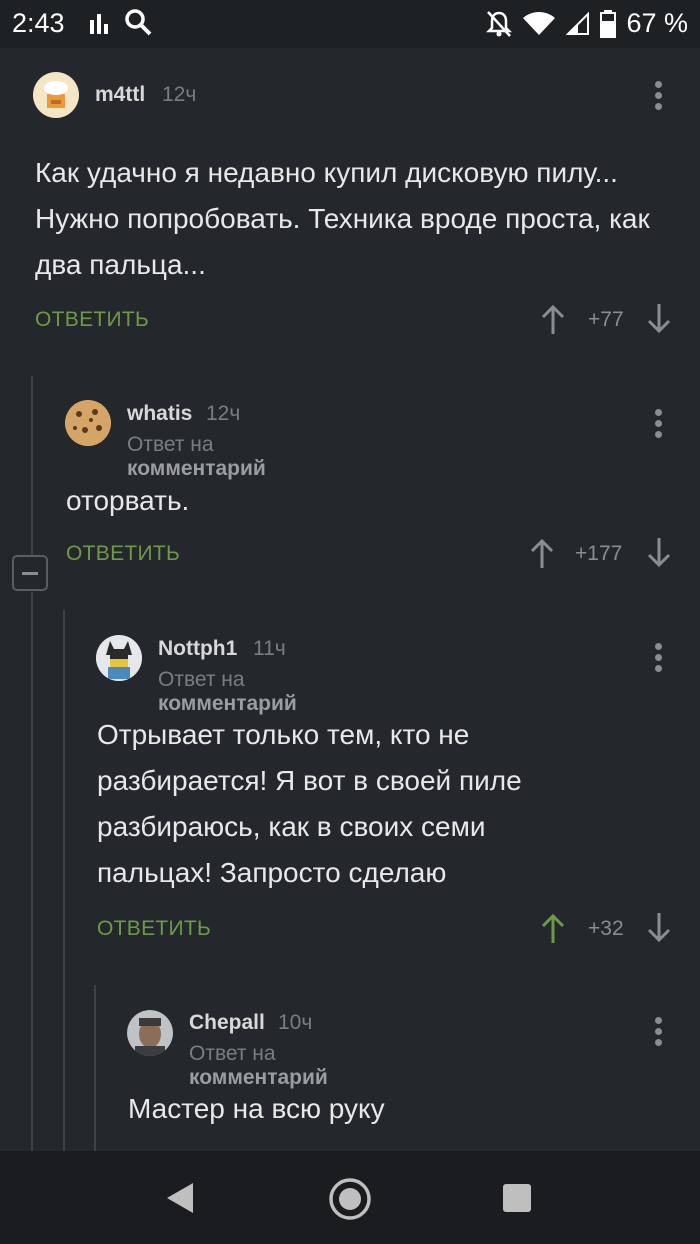  Describe the element at coordinates (539, 23) in the screenshot. I see `wifi-icon` at that location.